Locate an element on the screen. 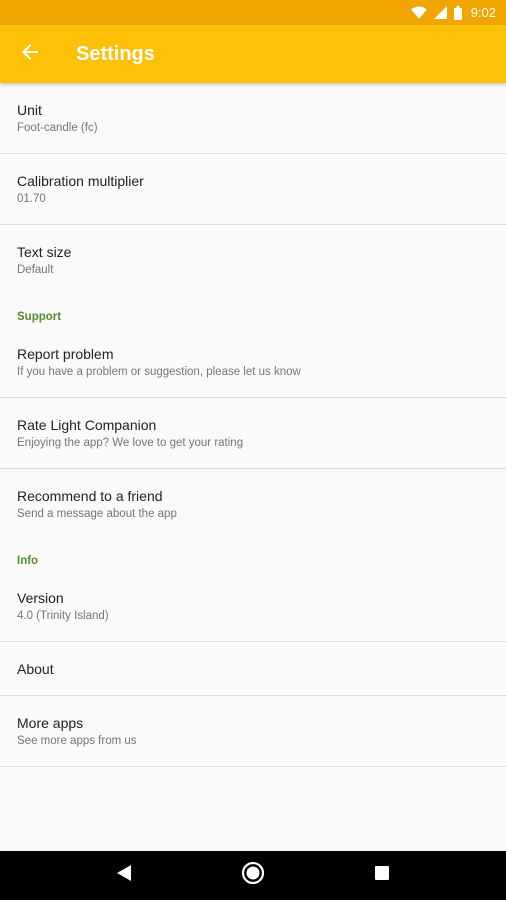 This screenshot has width=506, height=900. pref-summary: 4.0 (Trinity Island) is located at coordinates (63, 615).